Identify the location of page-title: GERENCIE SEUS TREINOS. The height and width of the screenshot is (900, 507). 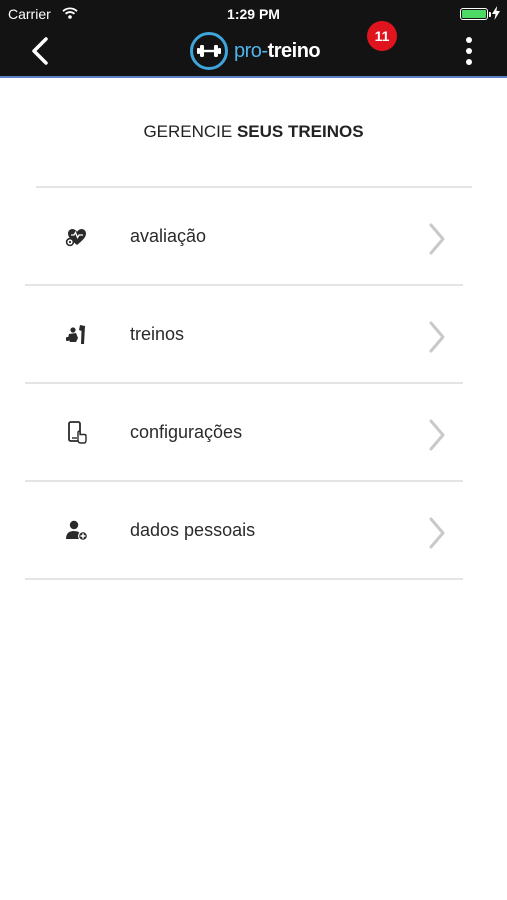
(253, 132).